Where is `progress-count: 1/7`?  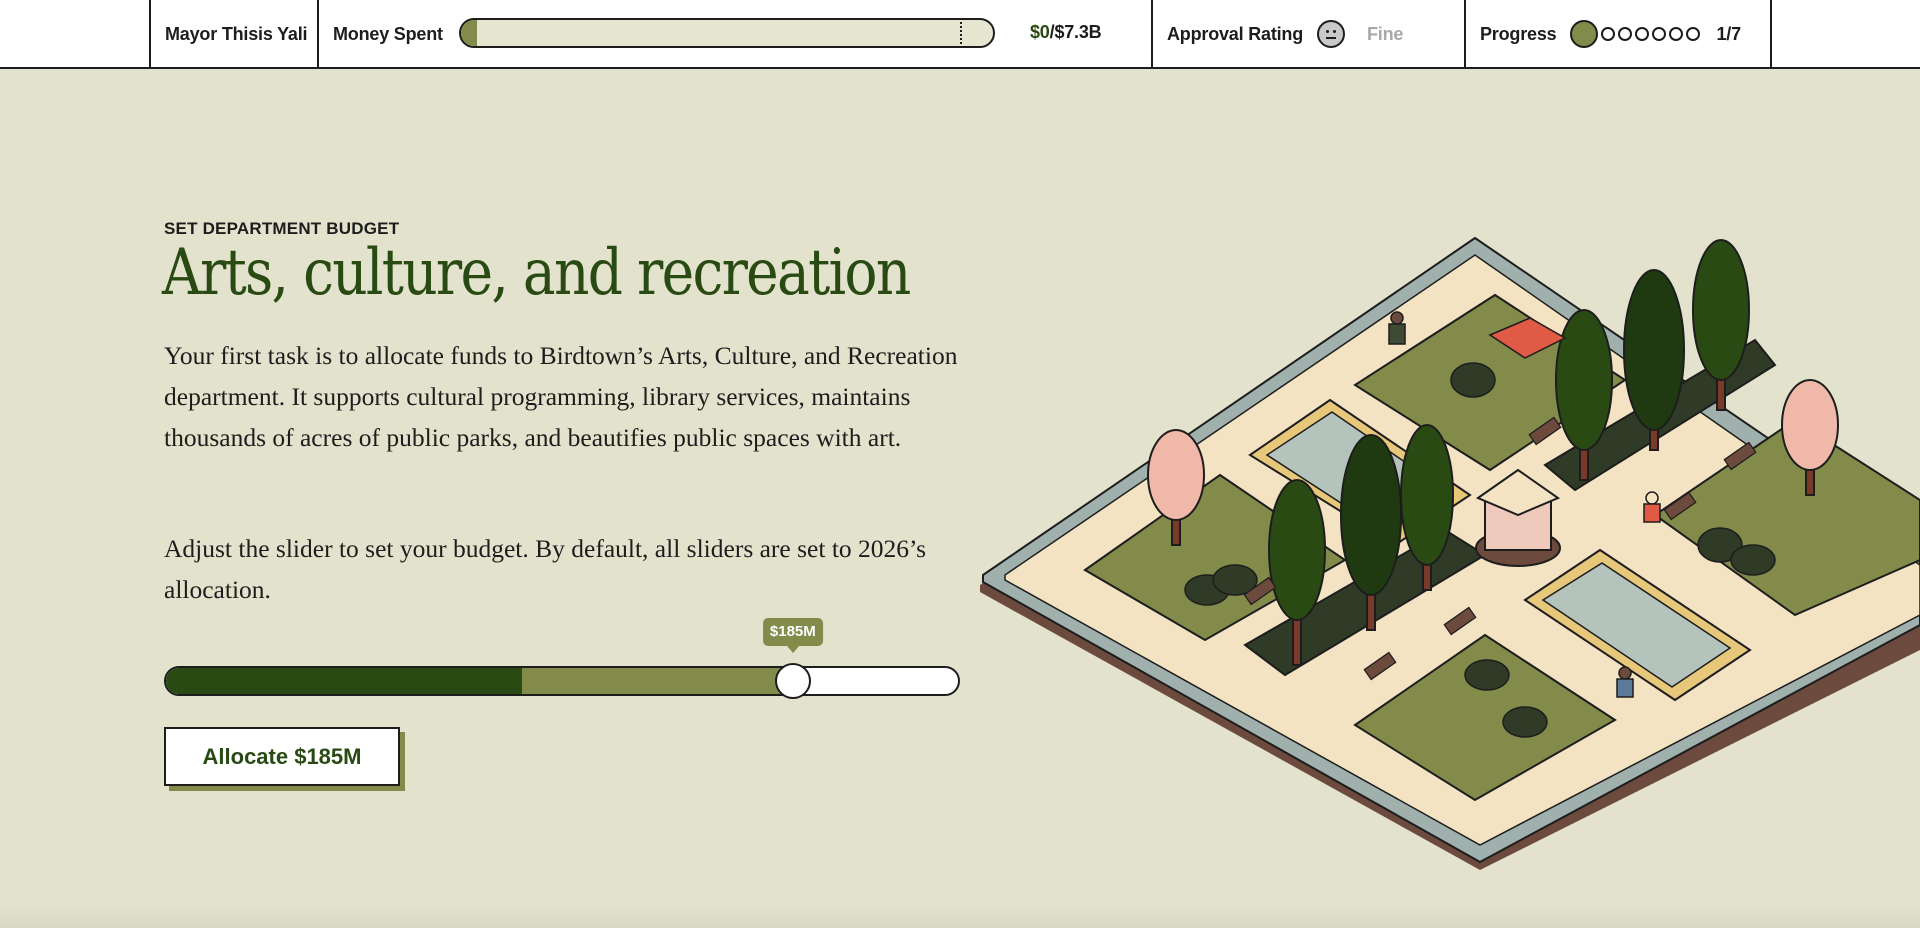
progress-count: 1/7 is located at coordinates (1728, 33).